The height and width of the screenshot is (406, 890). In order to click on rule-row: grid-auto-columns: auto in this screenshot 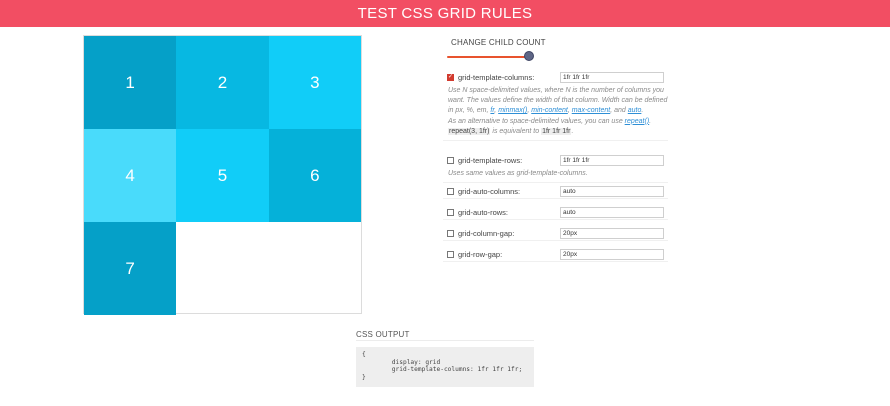, I will do `click(555, 191)`.